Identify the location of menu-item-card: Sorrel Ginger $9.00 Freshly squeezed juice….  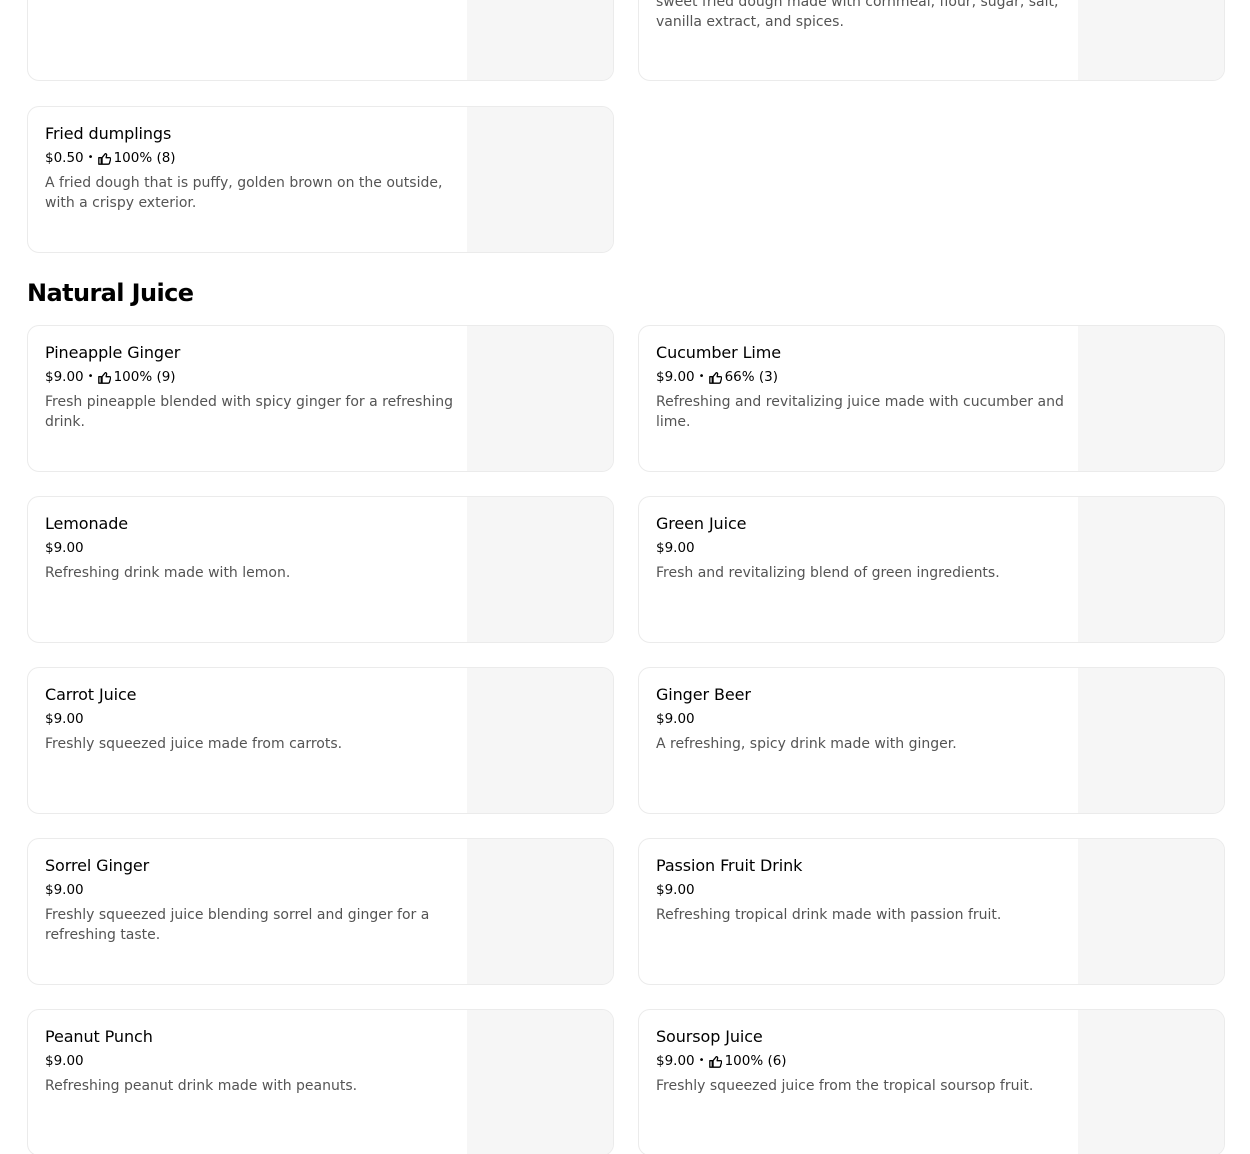
(320, 911).